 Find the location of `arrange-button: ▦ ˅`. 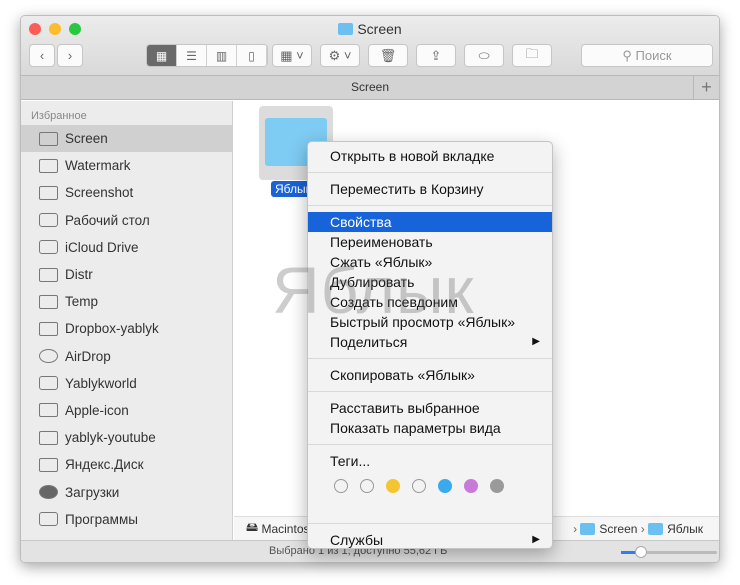

arrange-button: ▦ ˅ is located at coordinates (292, 55).